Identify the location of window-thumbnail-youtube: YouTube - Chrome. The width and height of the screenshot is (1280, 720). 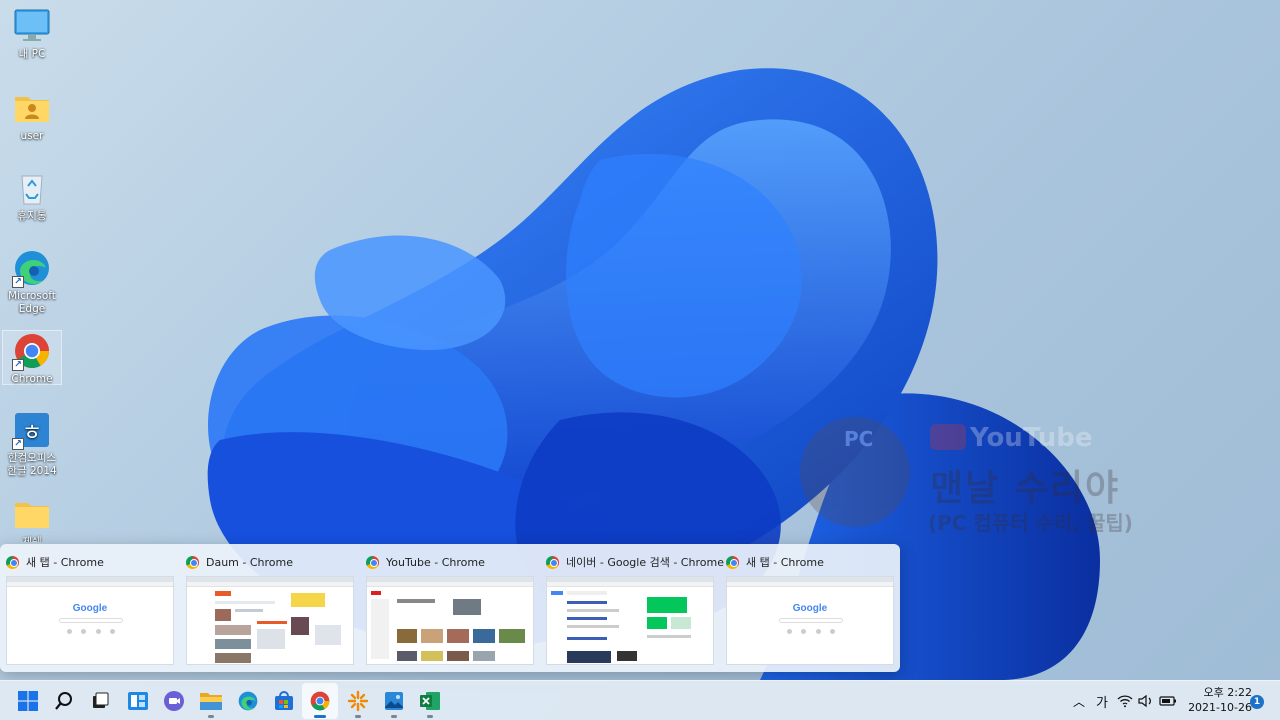
(450, 608).